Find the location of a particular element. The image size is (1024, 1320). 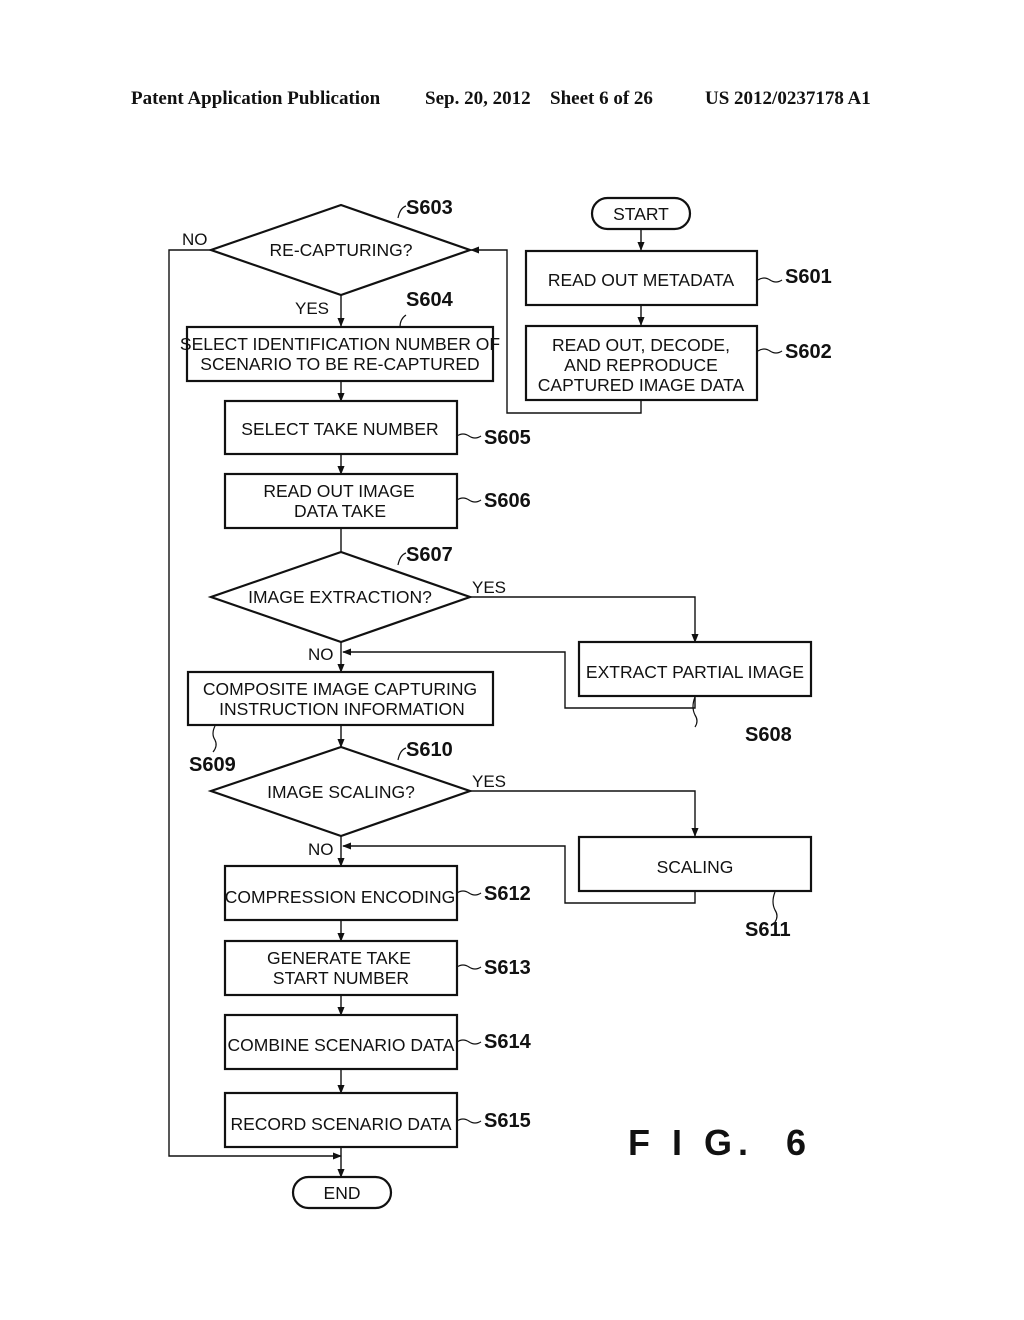

s604-ref: S604 is located at coordinates (430, 300).